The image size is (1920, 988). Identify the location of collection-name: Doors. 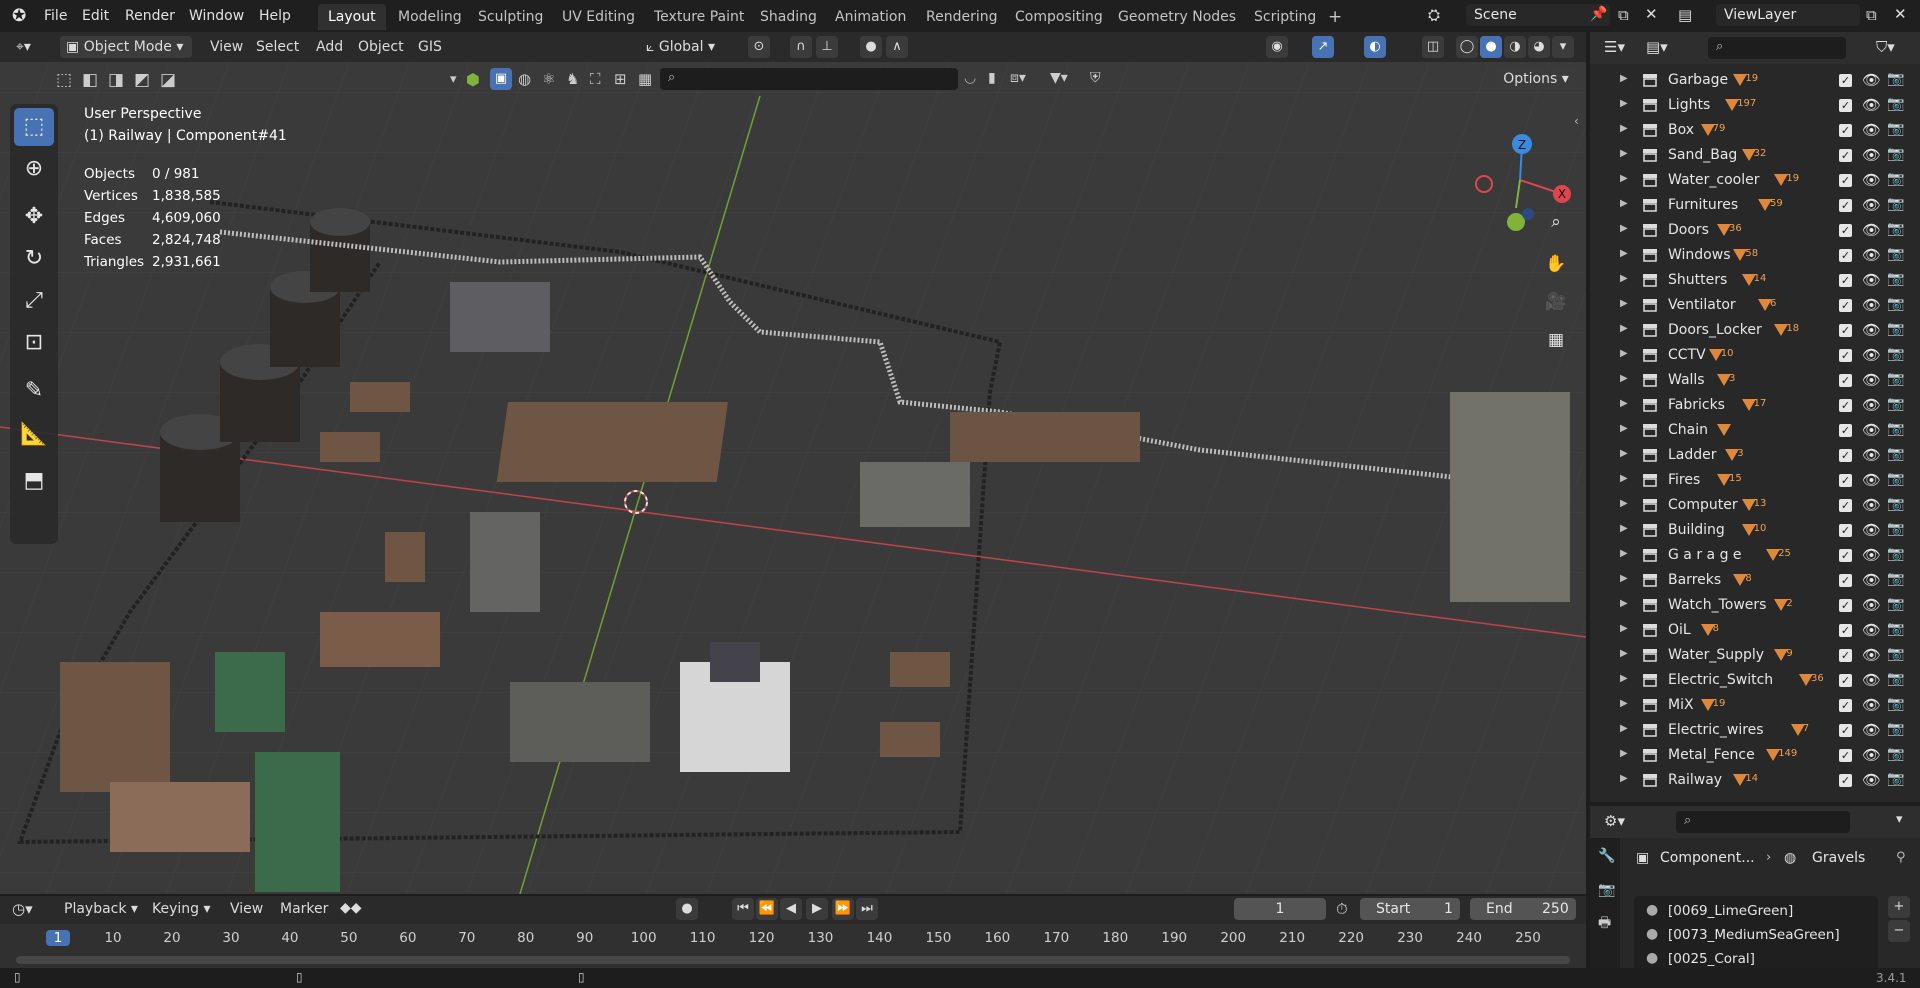
(1688, 230).